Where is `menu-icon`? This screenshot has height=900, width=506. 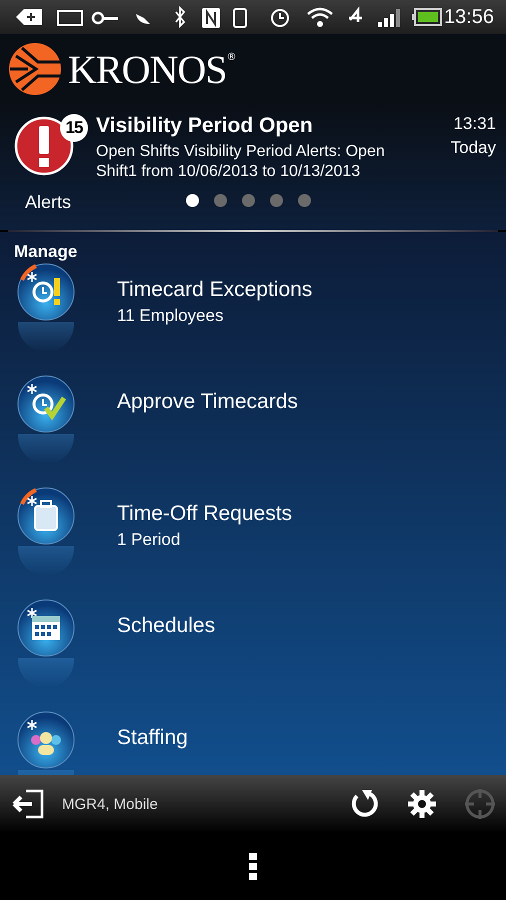 menu-icon is located at coordinates (253, 866).